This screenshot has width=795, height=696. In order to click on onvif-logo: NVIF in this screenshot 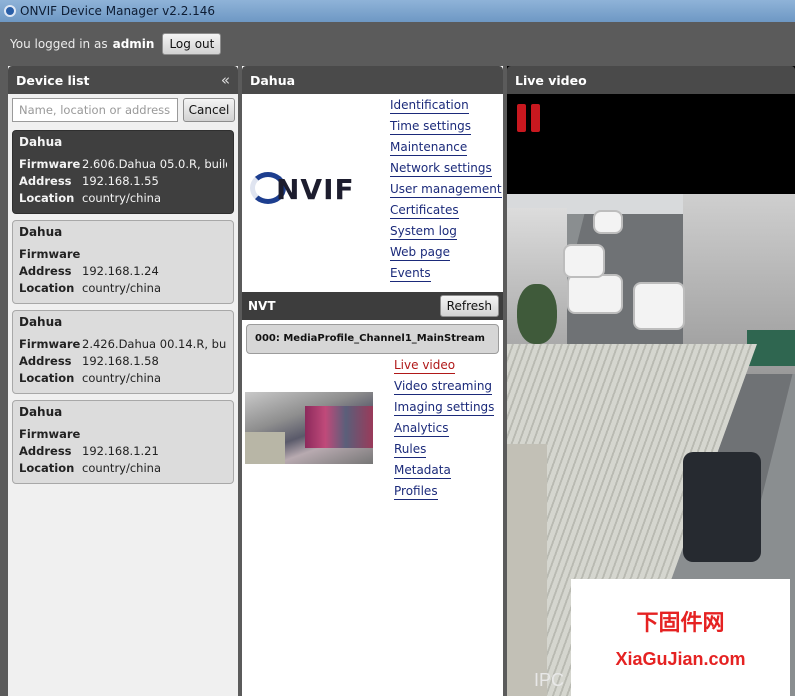, I will do `click(309, 189)`.